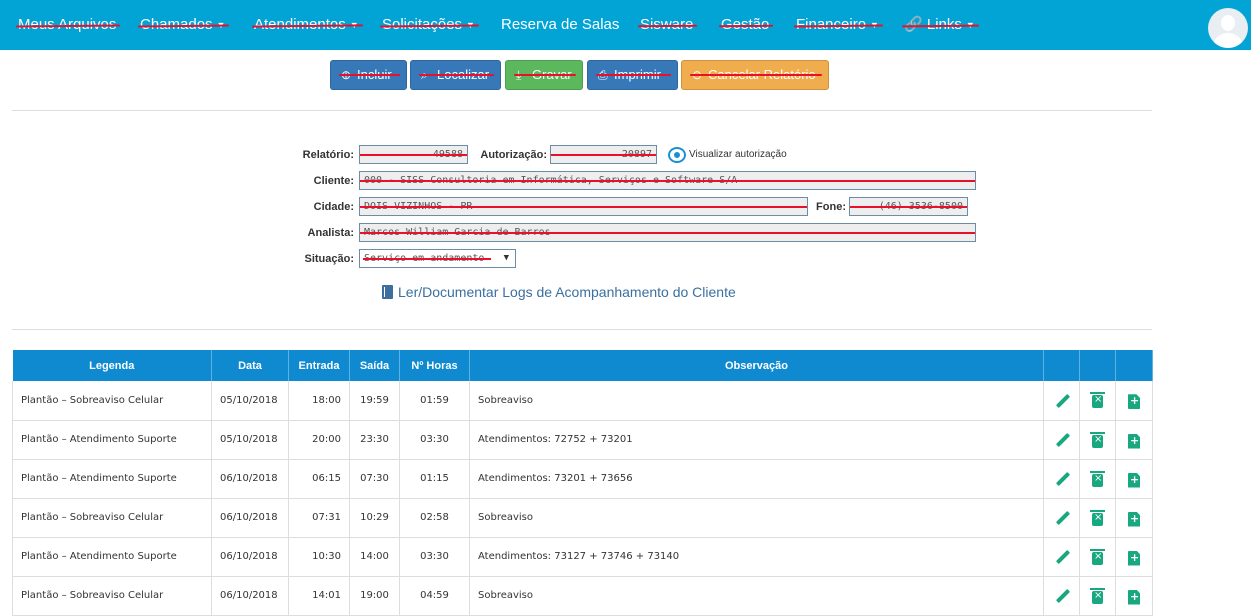 The image size is (1251, 616). I want to click on cidade-label: Cidade:, so click(333, 207).